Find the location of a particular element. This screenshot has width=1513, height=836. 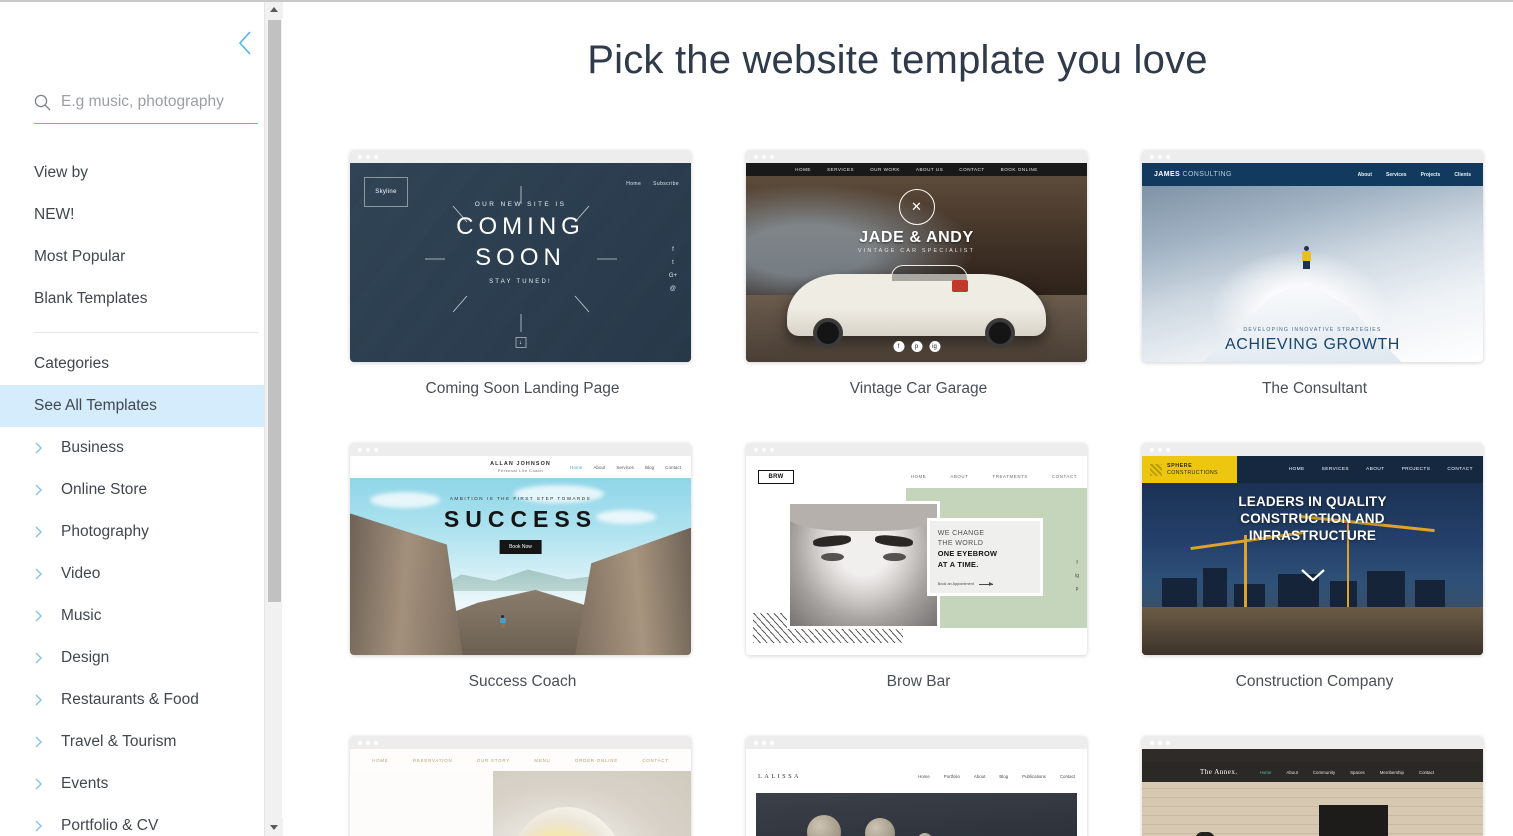

sidebar-item-label: Online Store is located at coordinates (104, 489).